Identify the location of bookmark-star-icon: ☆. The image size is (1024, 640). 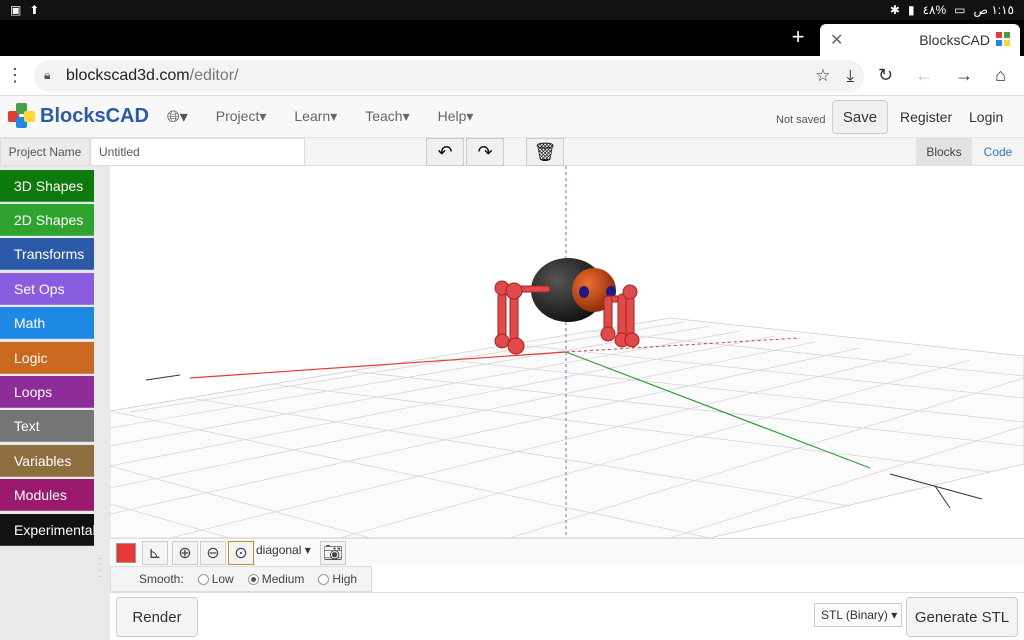
(822, 76).